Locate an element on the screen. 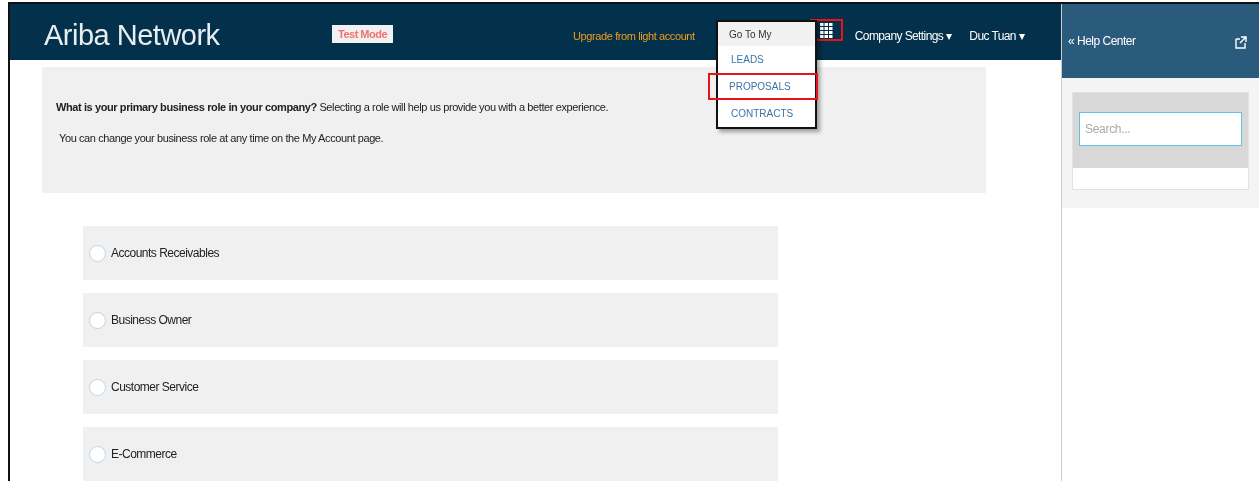  role-option: Business Owner is located at coordinates (430, 320).